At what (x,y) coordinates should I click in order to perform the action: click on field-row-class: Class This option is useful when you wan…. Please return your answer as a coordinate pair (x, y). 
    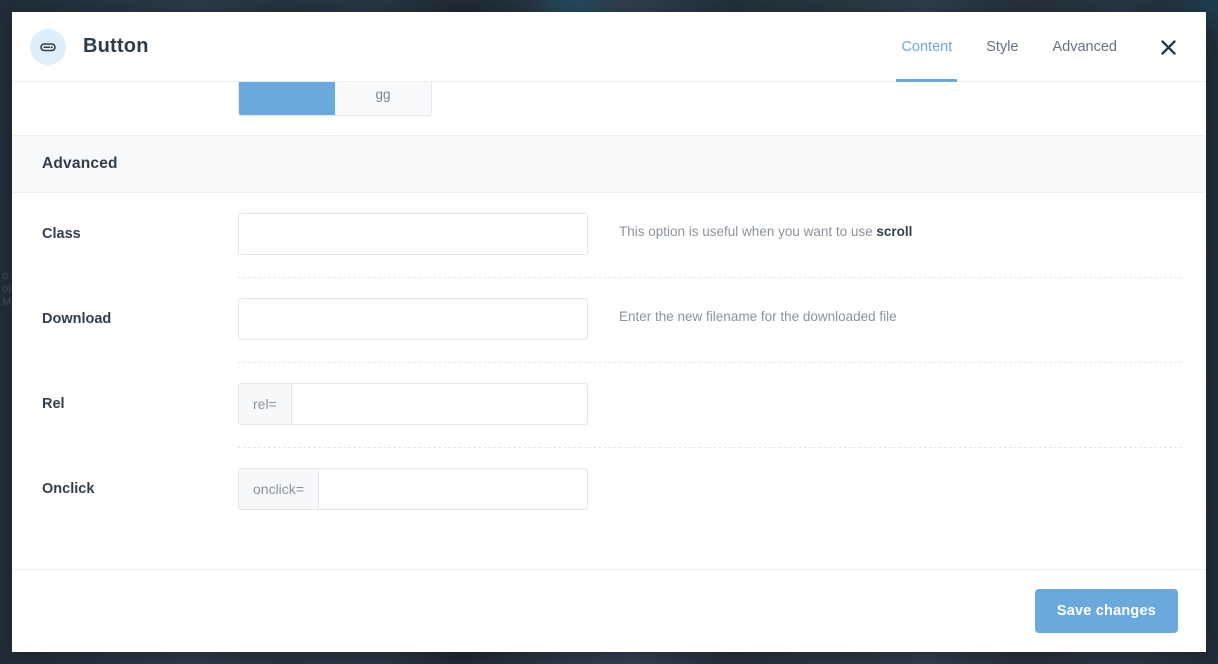
    Looking at the image, I should click on (609, 235).